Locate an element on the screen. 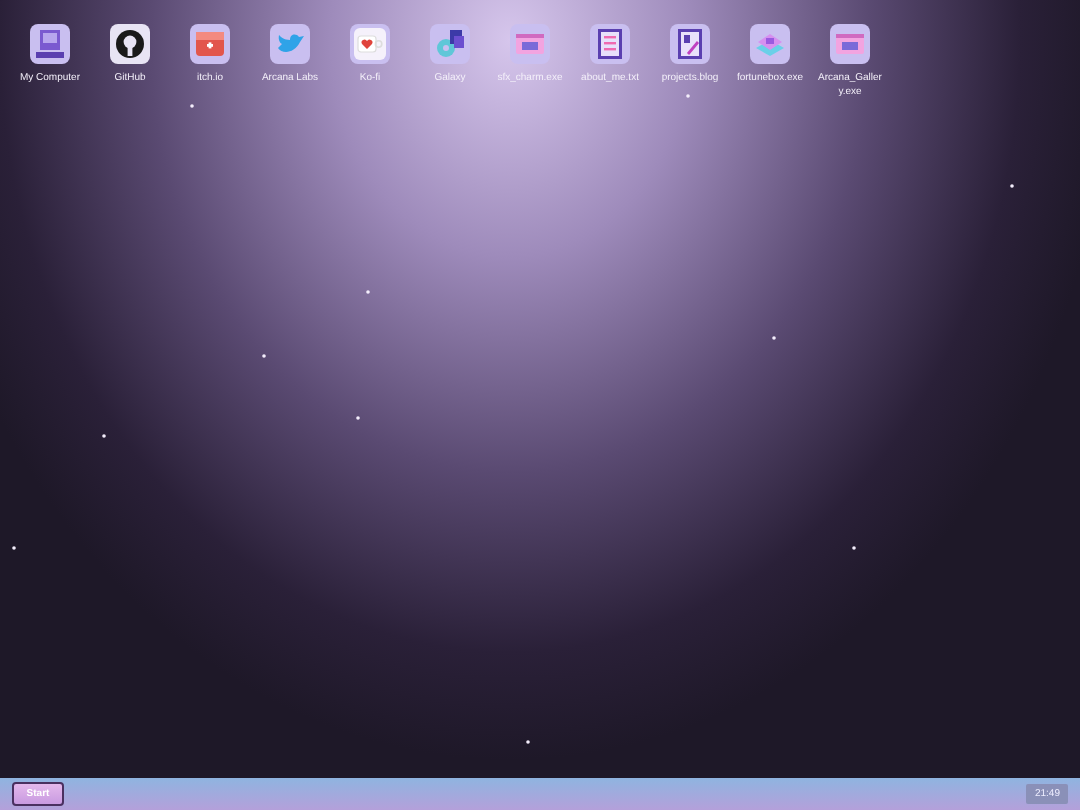  store-icon is located at coordinates (210, 44).